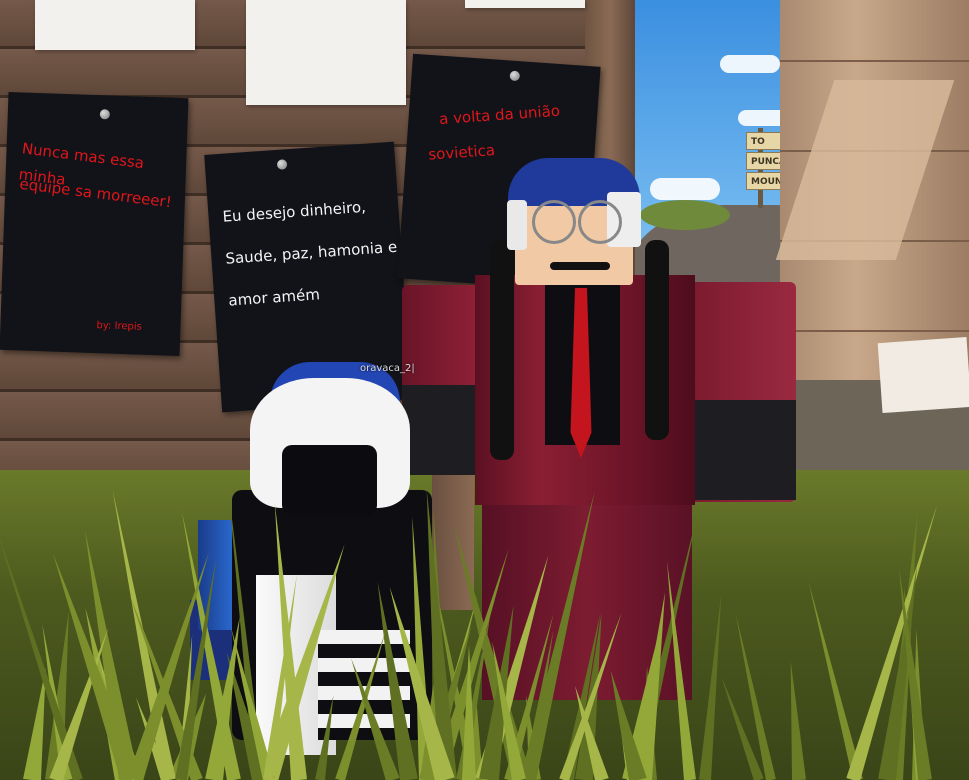 The height and width of the screenshot is (780, 969). What do you see at coordinates (119, 326) in the screenshot?
I see `note-1-signature: by: Irepis` at bounding box center [119, 326].